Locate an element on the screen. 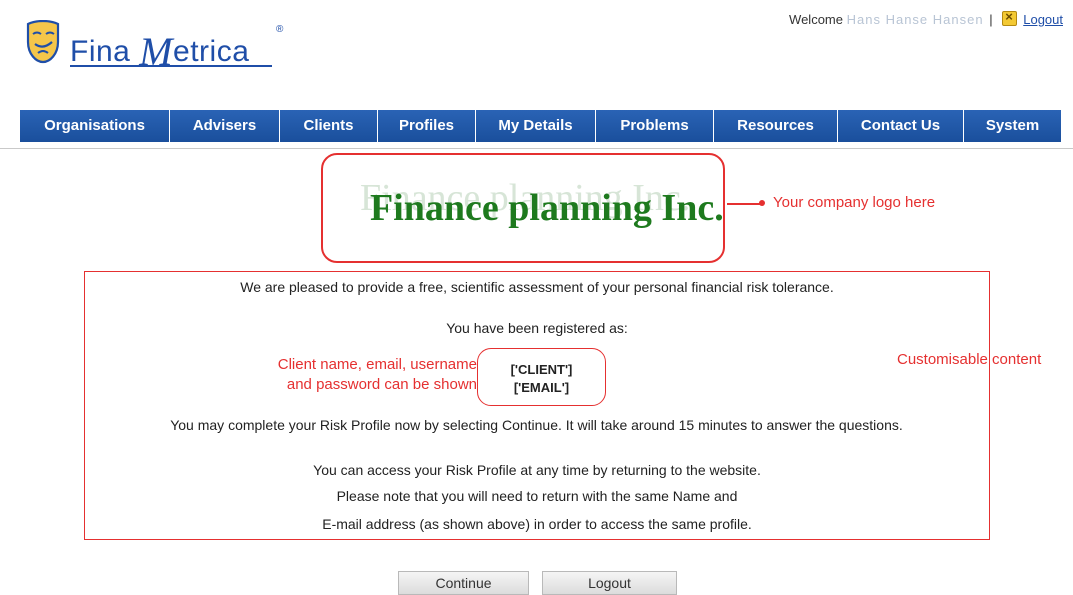  logo-annotation: Your company logo here is located at coordinates (854, 202).